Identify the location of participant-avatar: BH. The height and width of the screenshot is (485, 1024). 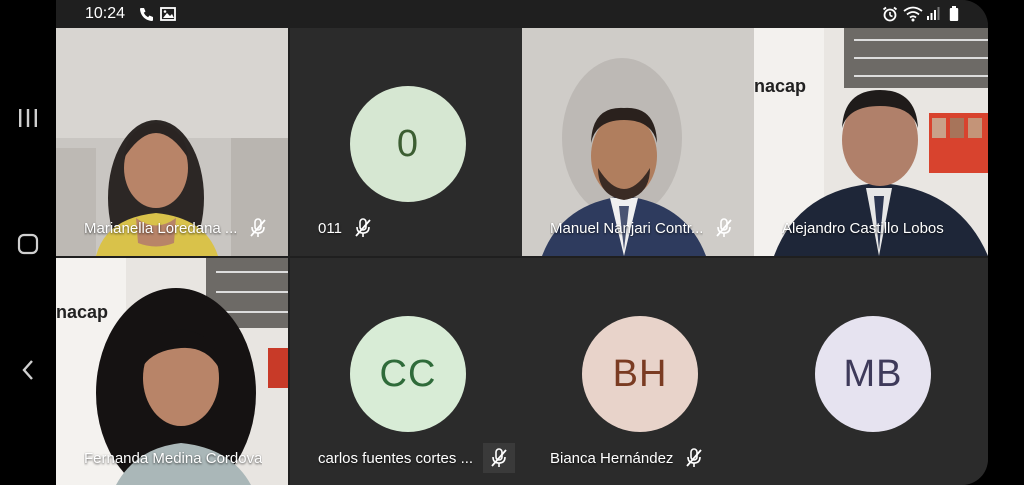
(640, 374).